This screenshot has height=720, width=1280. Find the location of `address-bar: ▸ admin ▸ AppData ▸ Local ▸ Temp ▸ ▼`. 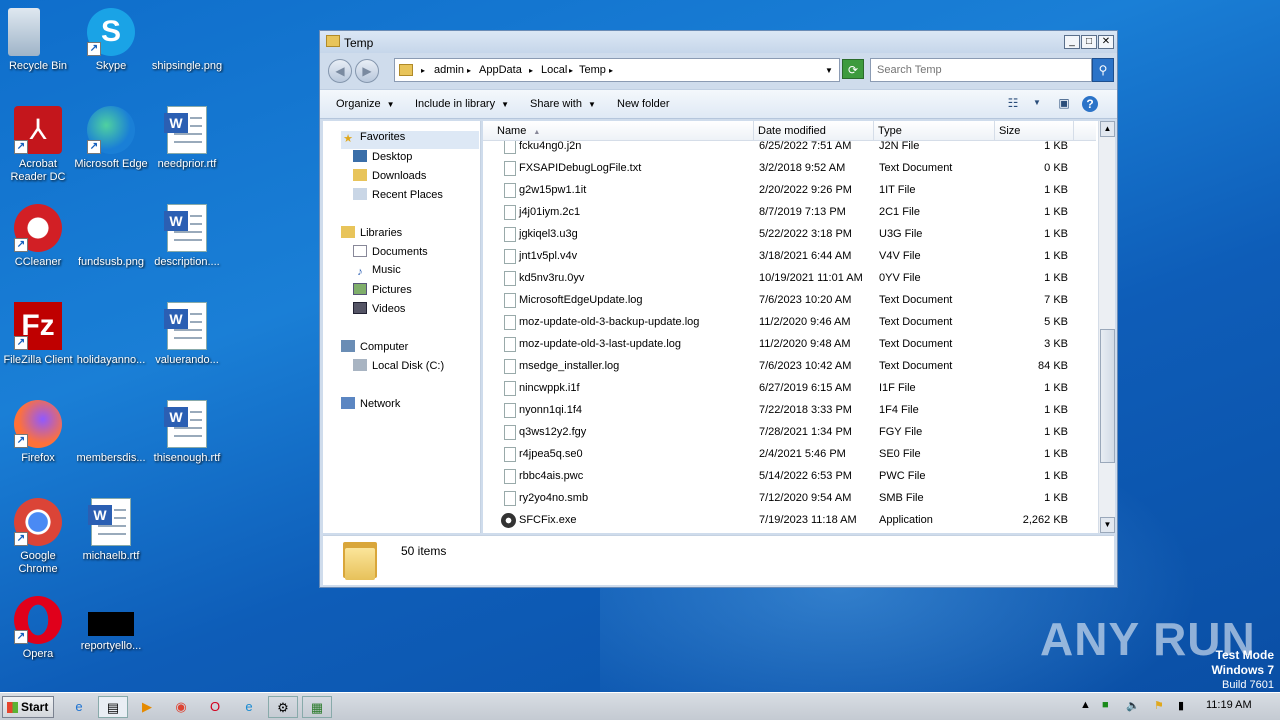

address-bar: ▸ admin ▸ AppData ▸ Local ▸ Temp ▸ ▼ is located at coordinates (617, 70).